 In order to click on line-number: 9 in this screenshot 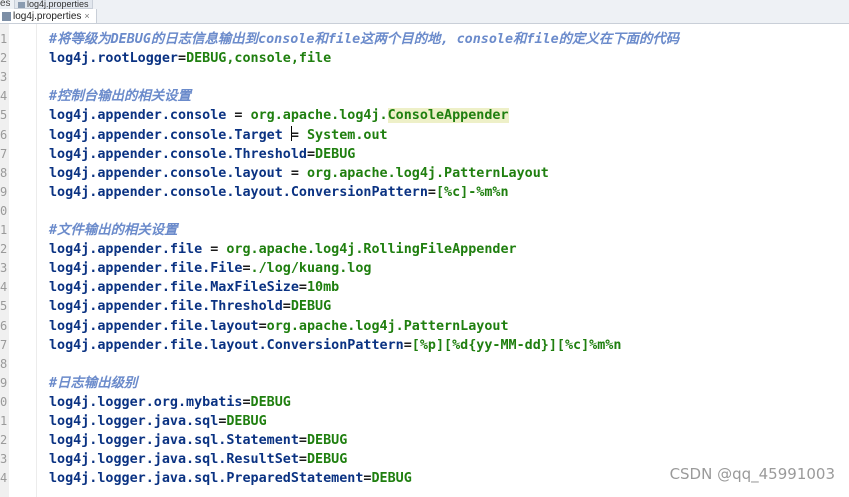, I will do `click(4, 191)`.